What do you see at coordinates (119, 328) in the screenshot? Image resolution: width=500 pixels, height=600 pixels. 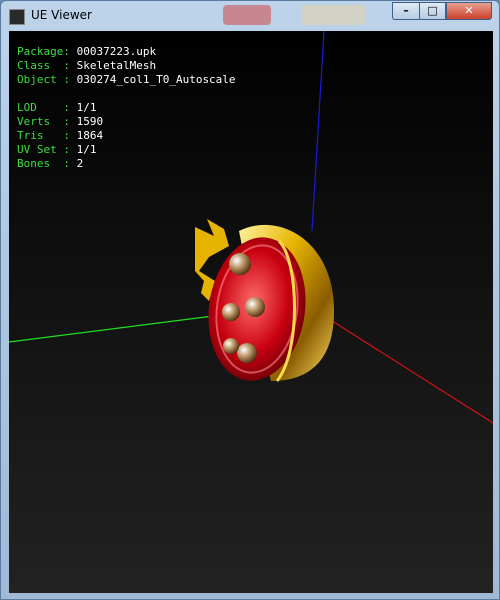 I see `axis-y-line` at bounding box center [119, 328].